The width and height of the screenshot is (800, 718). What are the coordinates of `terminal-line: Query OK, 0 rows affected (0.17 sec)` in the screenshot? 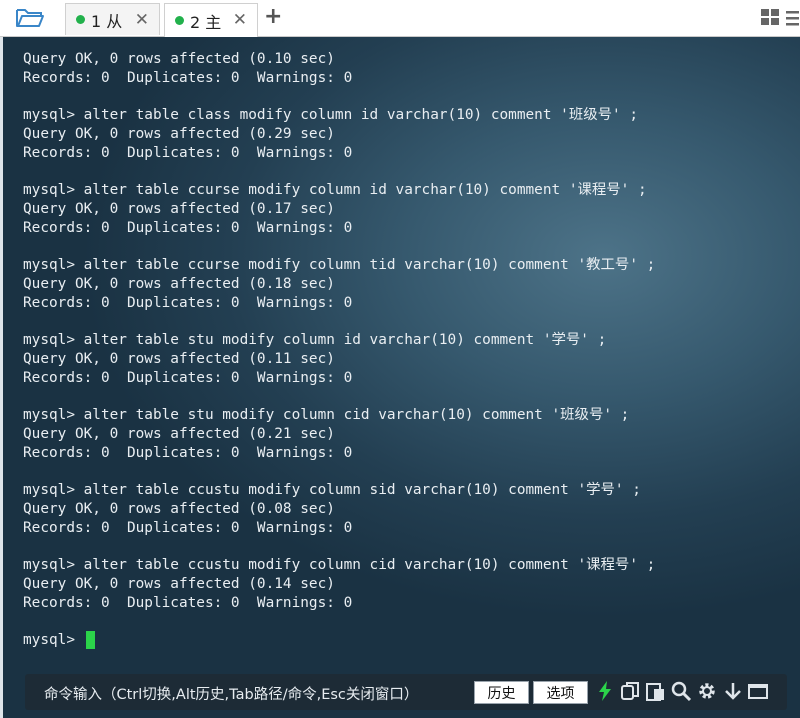 It's located at (179, 209).